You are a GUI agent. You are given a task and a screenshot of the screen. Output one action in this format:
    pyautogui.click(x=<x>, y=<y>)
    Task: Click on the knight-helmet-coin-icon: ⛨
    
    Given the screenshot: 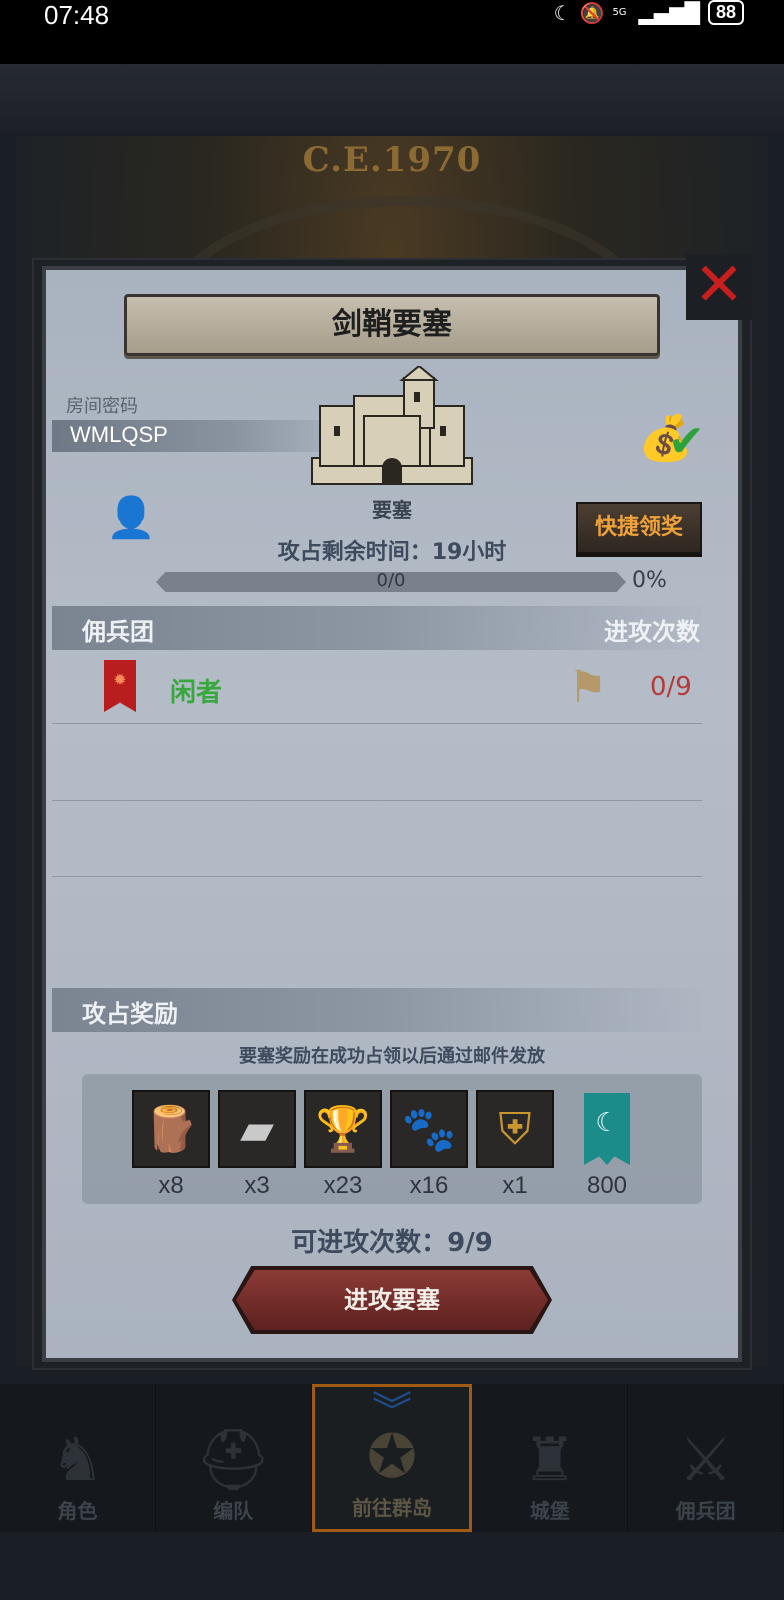 What is the action you would take?
    pyautogui.click(x=515, y=1129)
    